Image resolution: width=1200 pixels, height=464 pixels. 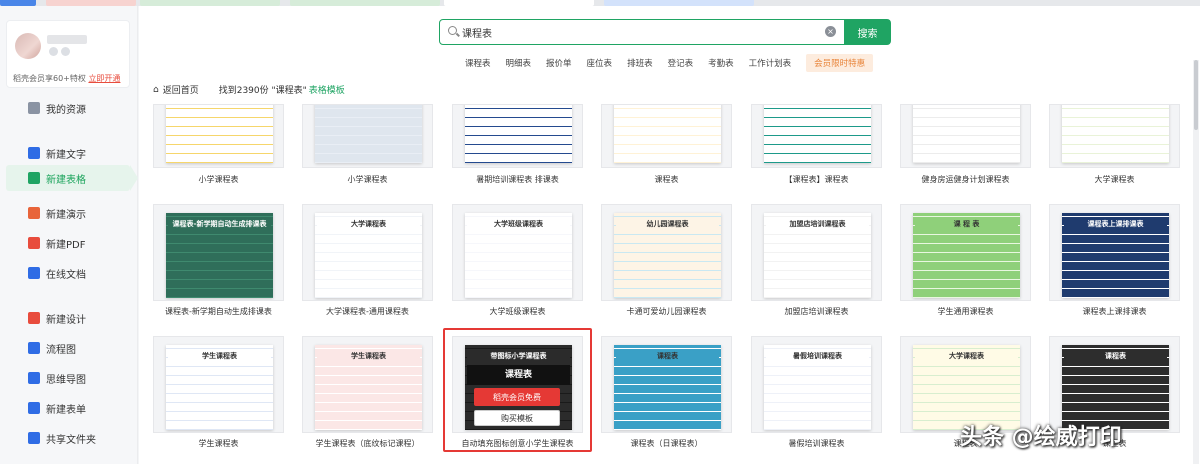 I want to click on template-type-link: 表格模板, so click(x=327, y=89).